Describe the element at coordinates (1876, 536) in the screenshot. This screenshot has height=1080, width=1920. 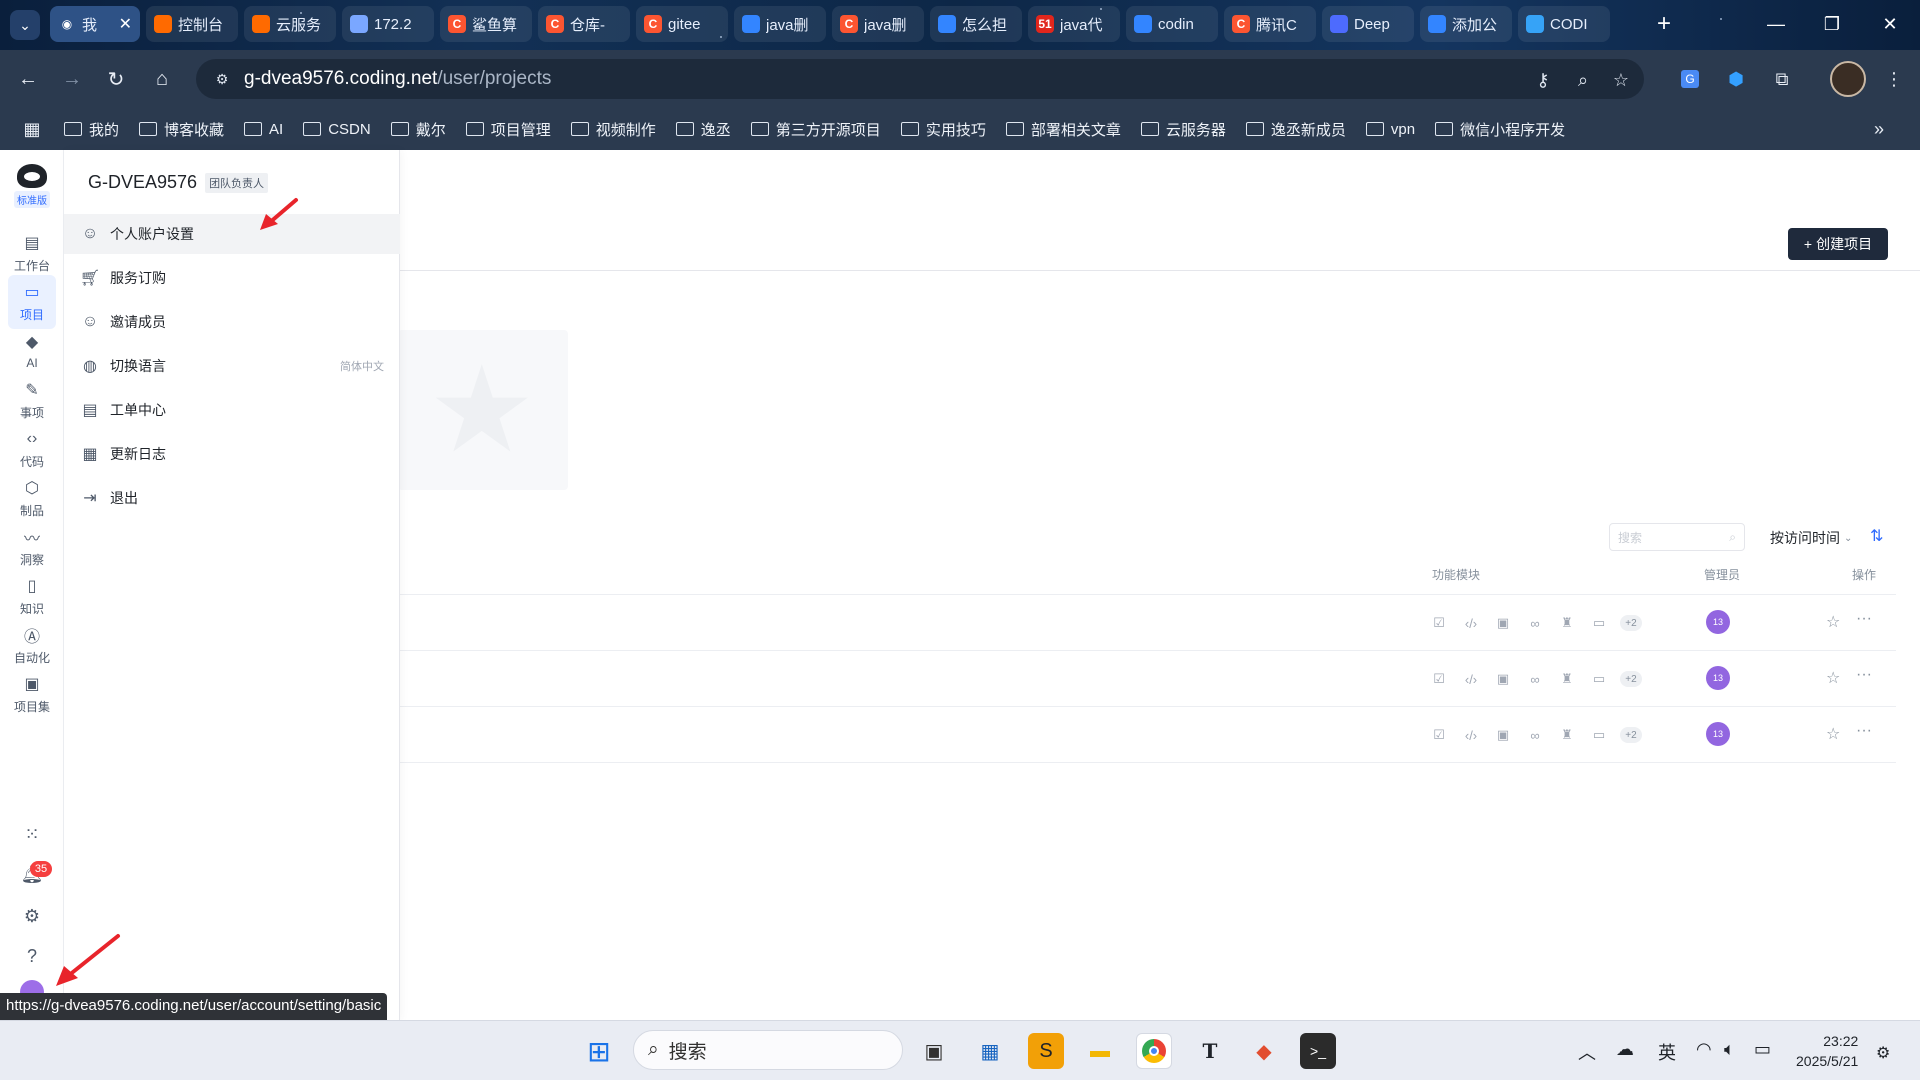
I see `sort-order-icon: ⇅` at that location.